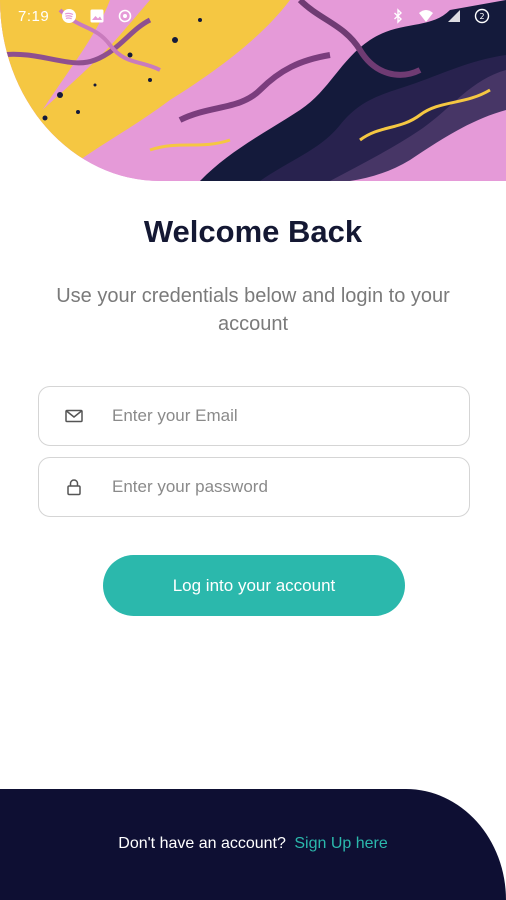  I want to click on image-icon, so click(97, 16).